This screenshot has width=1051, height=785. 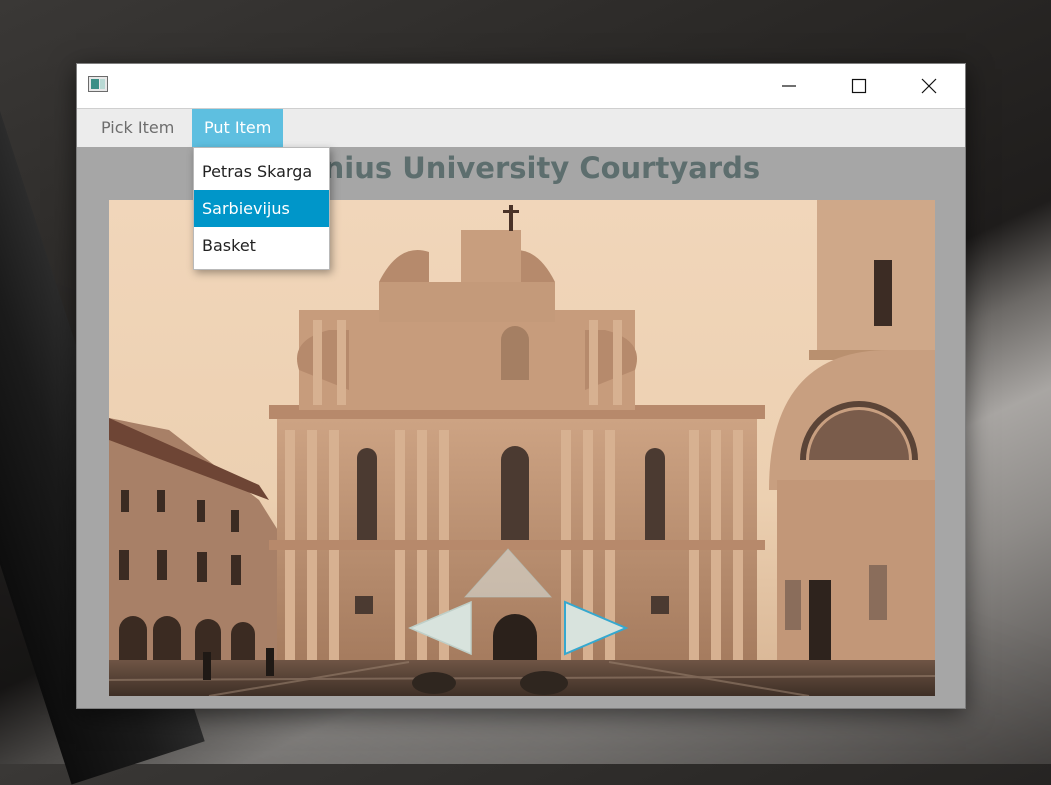 I want to click on app-icon, so click(x=98, y=84).